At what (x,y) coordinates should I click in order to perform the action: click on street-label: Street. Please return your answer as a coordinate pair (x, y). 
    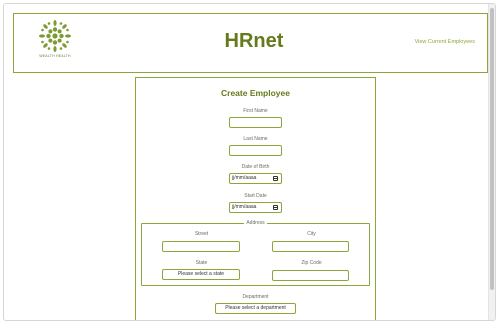
    Looking at the image, I should click on (201, 234).